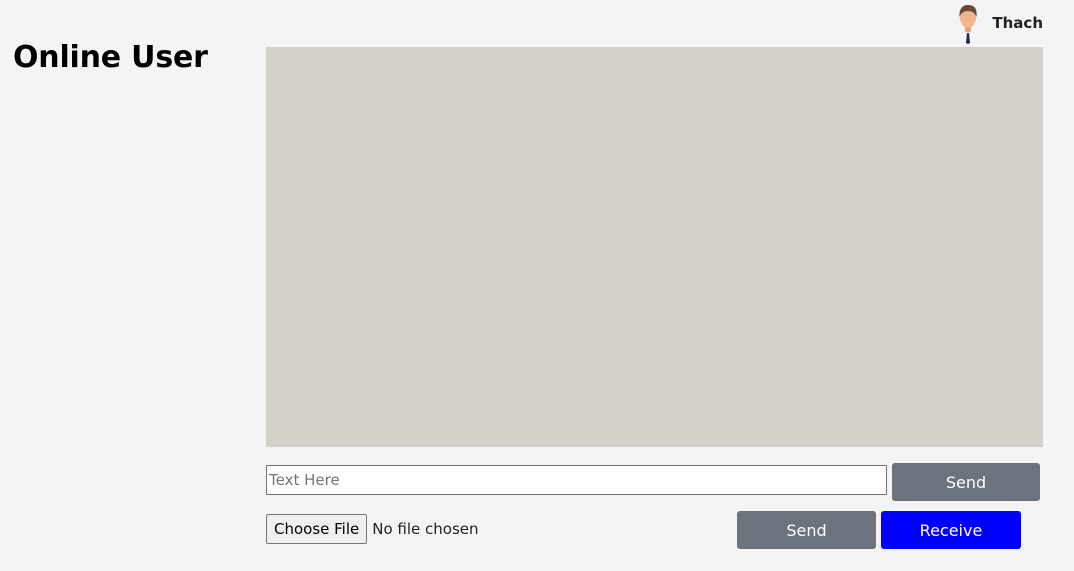 The image size is (1074, 571). Describe the element at coordinates (1017, 23) in the screenshot. I see `username-label: Thach` at that location.